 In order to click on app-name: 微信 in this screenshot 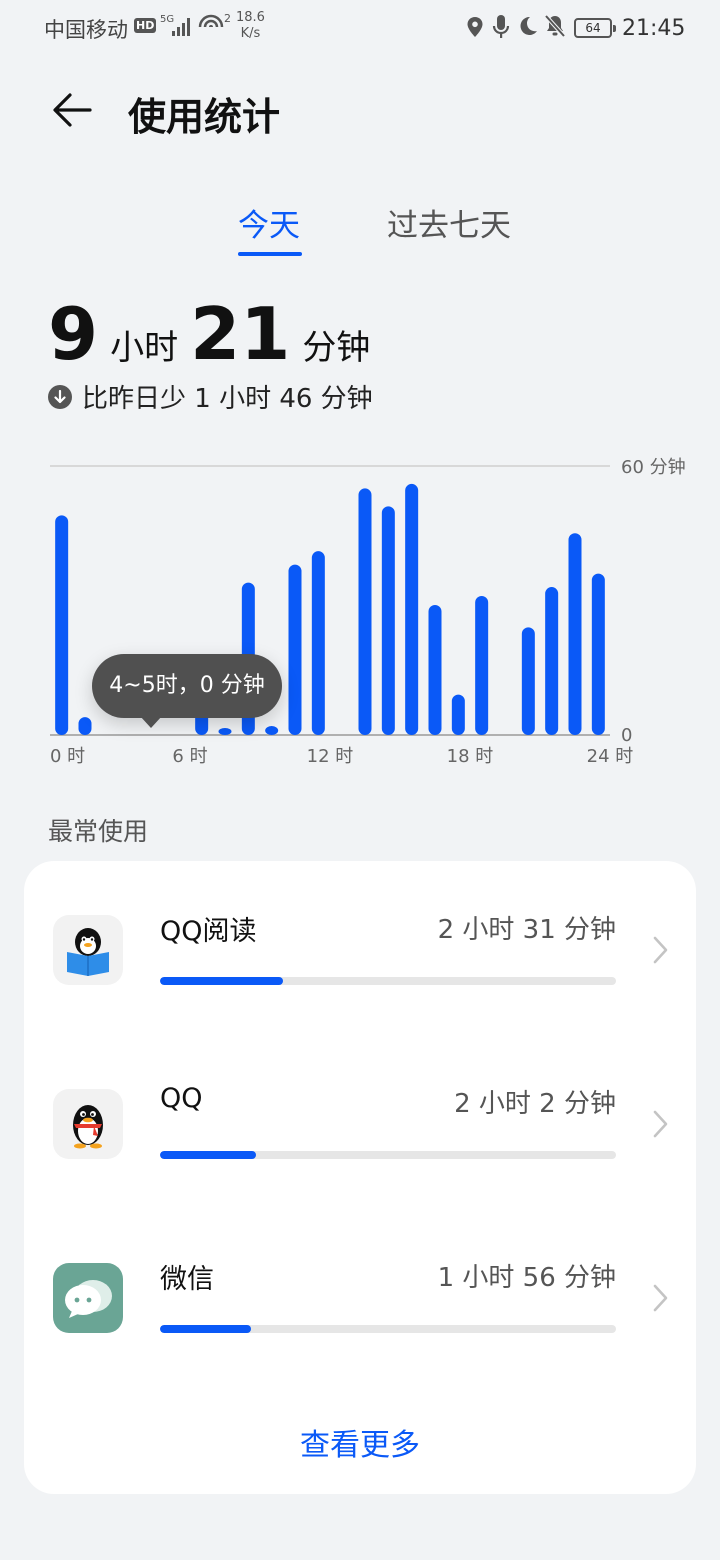, I will do `click(187, 1279)`.